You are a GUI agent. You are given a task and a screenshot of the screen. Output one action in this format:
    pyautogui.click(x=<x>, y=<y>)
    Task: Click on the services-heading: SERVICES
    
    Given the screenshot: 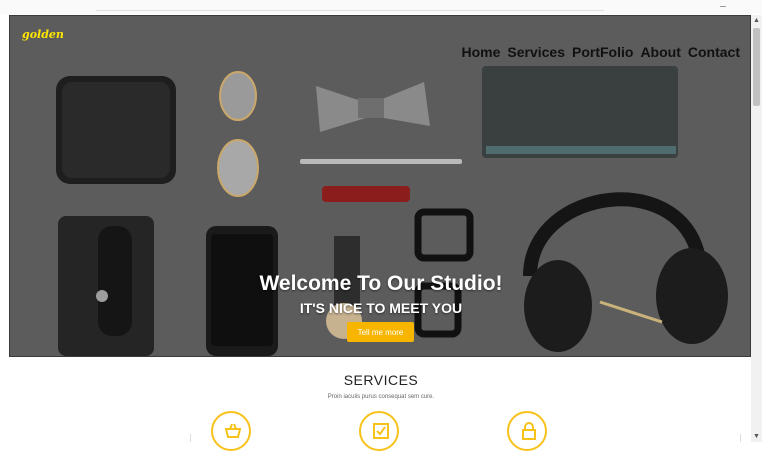 What is the action you would take?
    pyautogui.click(x=381, y=380)
    